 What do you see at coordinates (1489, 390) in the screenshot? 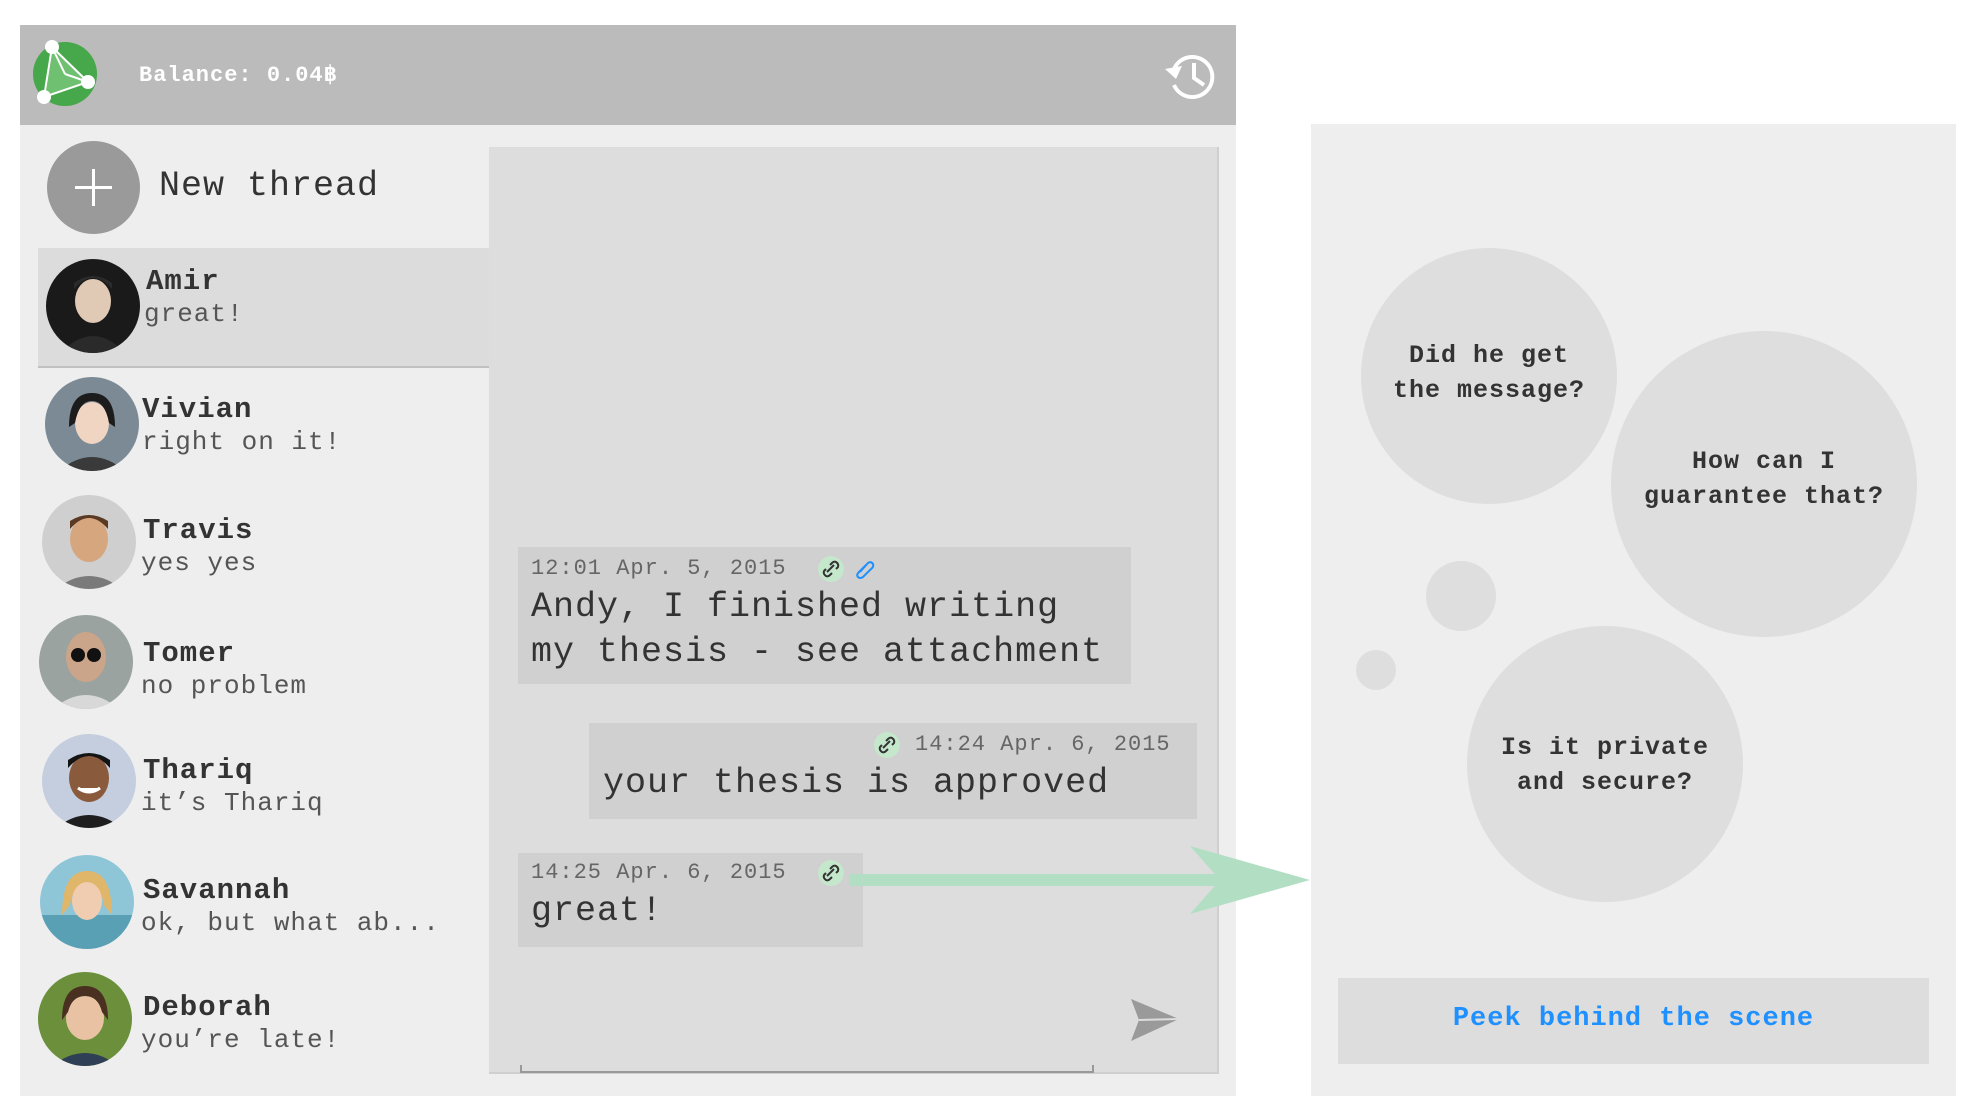
I see `bubble-text: the message?` at bounding box center [1489, 390].